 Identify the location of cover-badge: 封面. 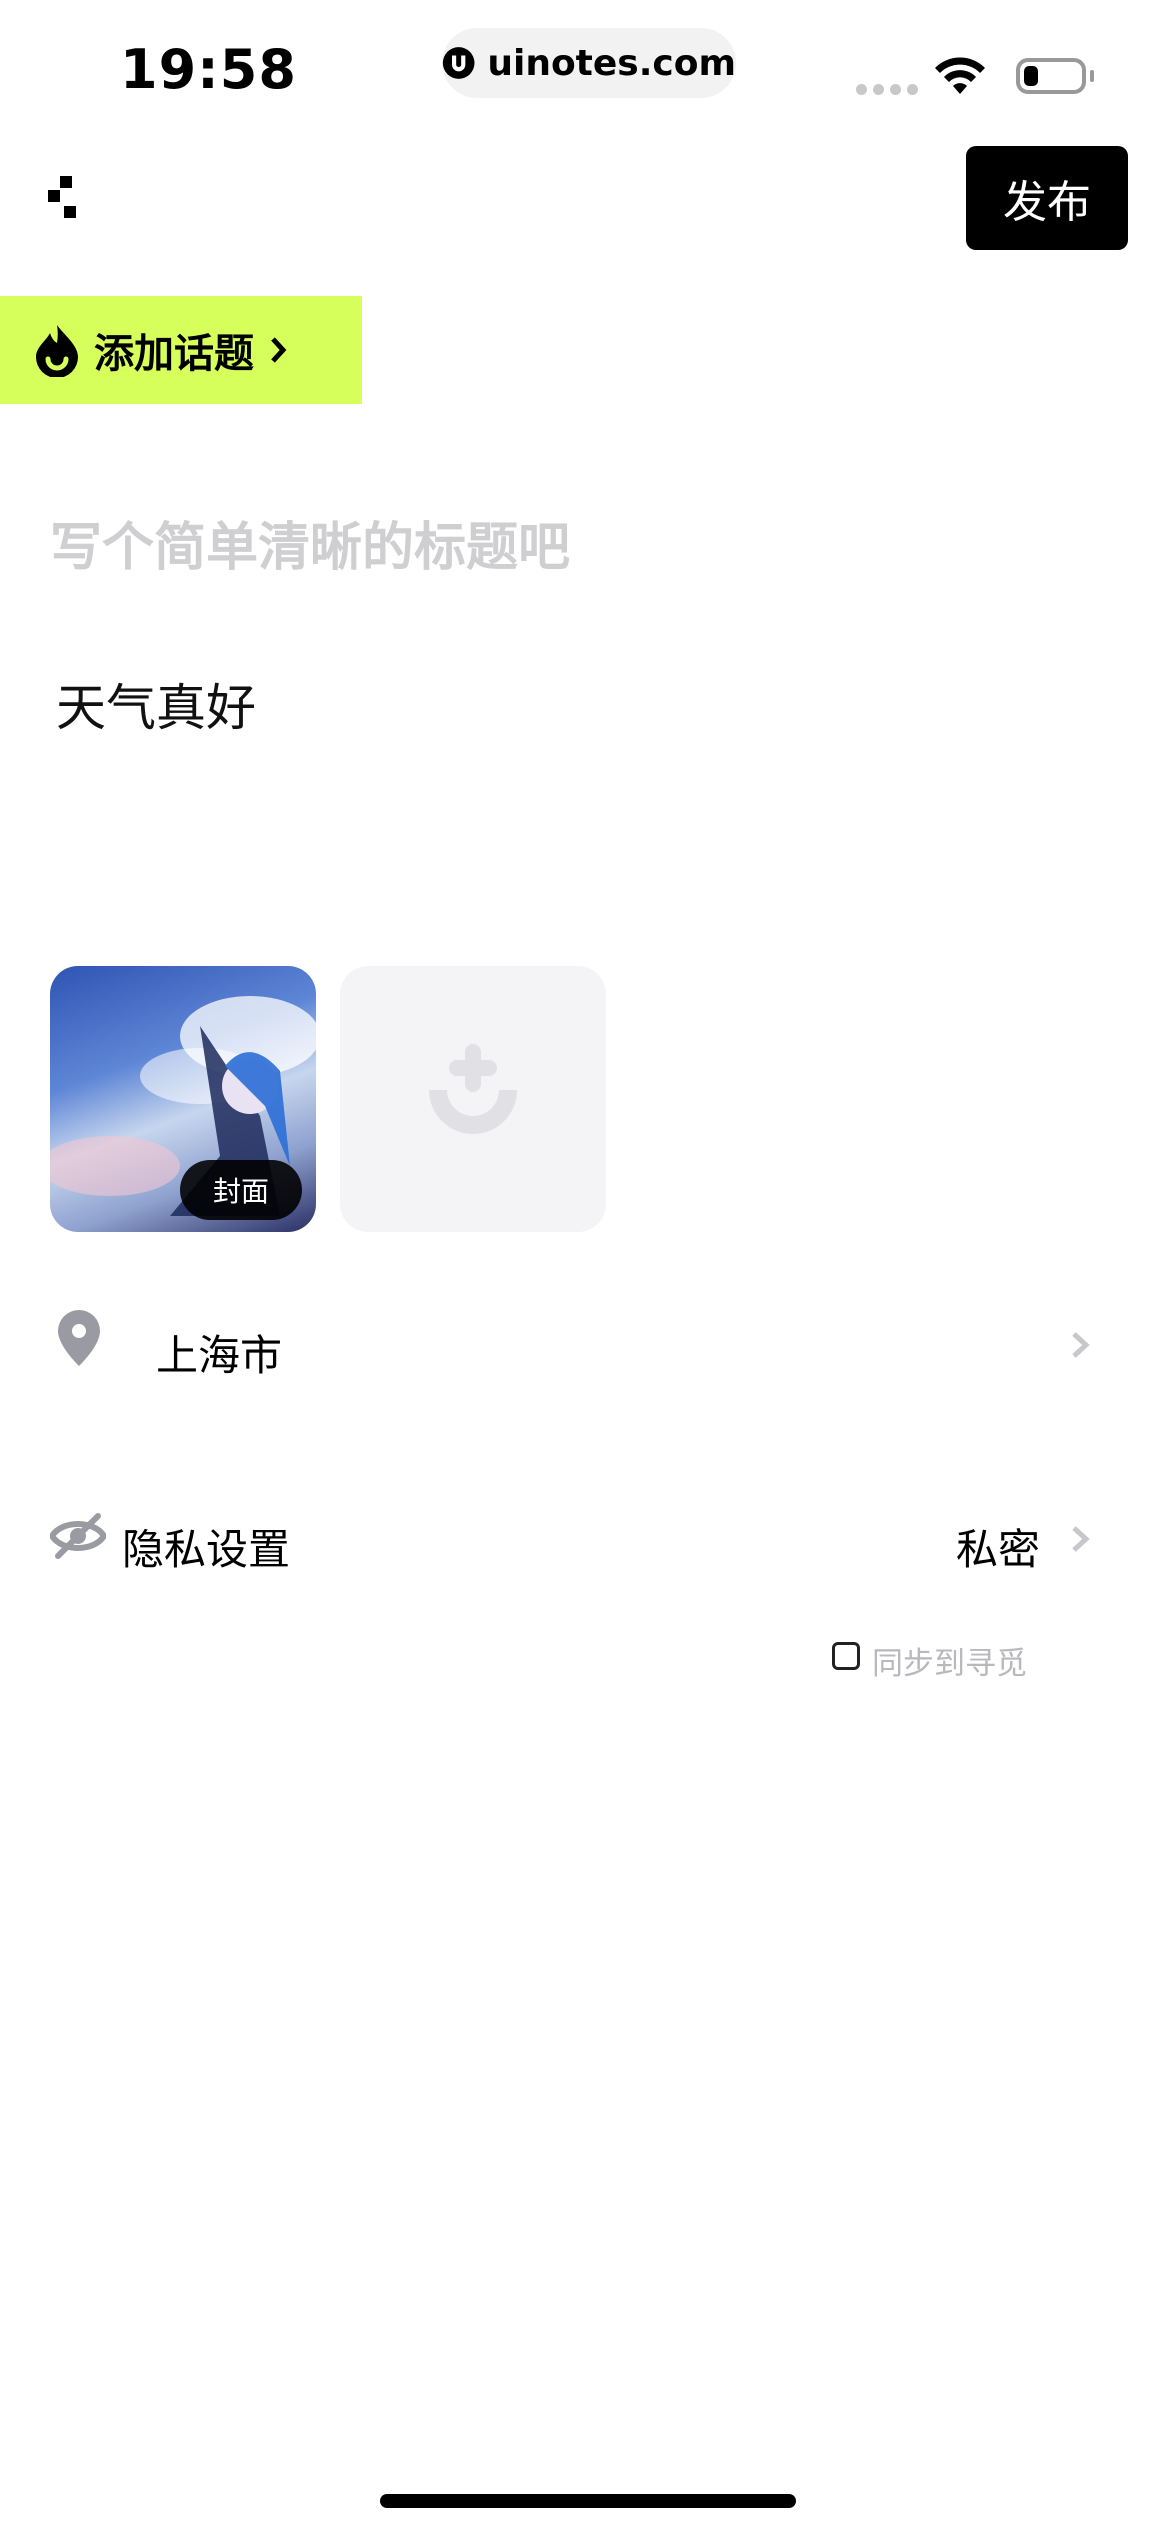
(241, 1190).